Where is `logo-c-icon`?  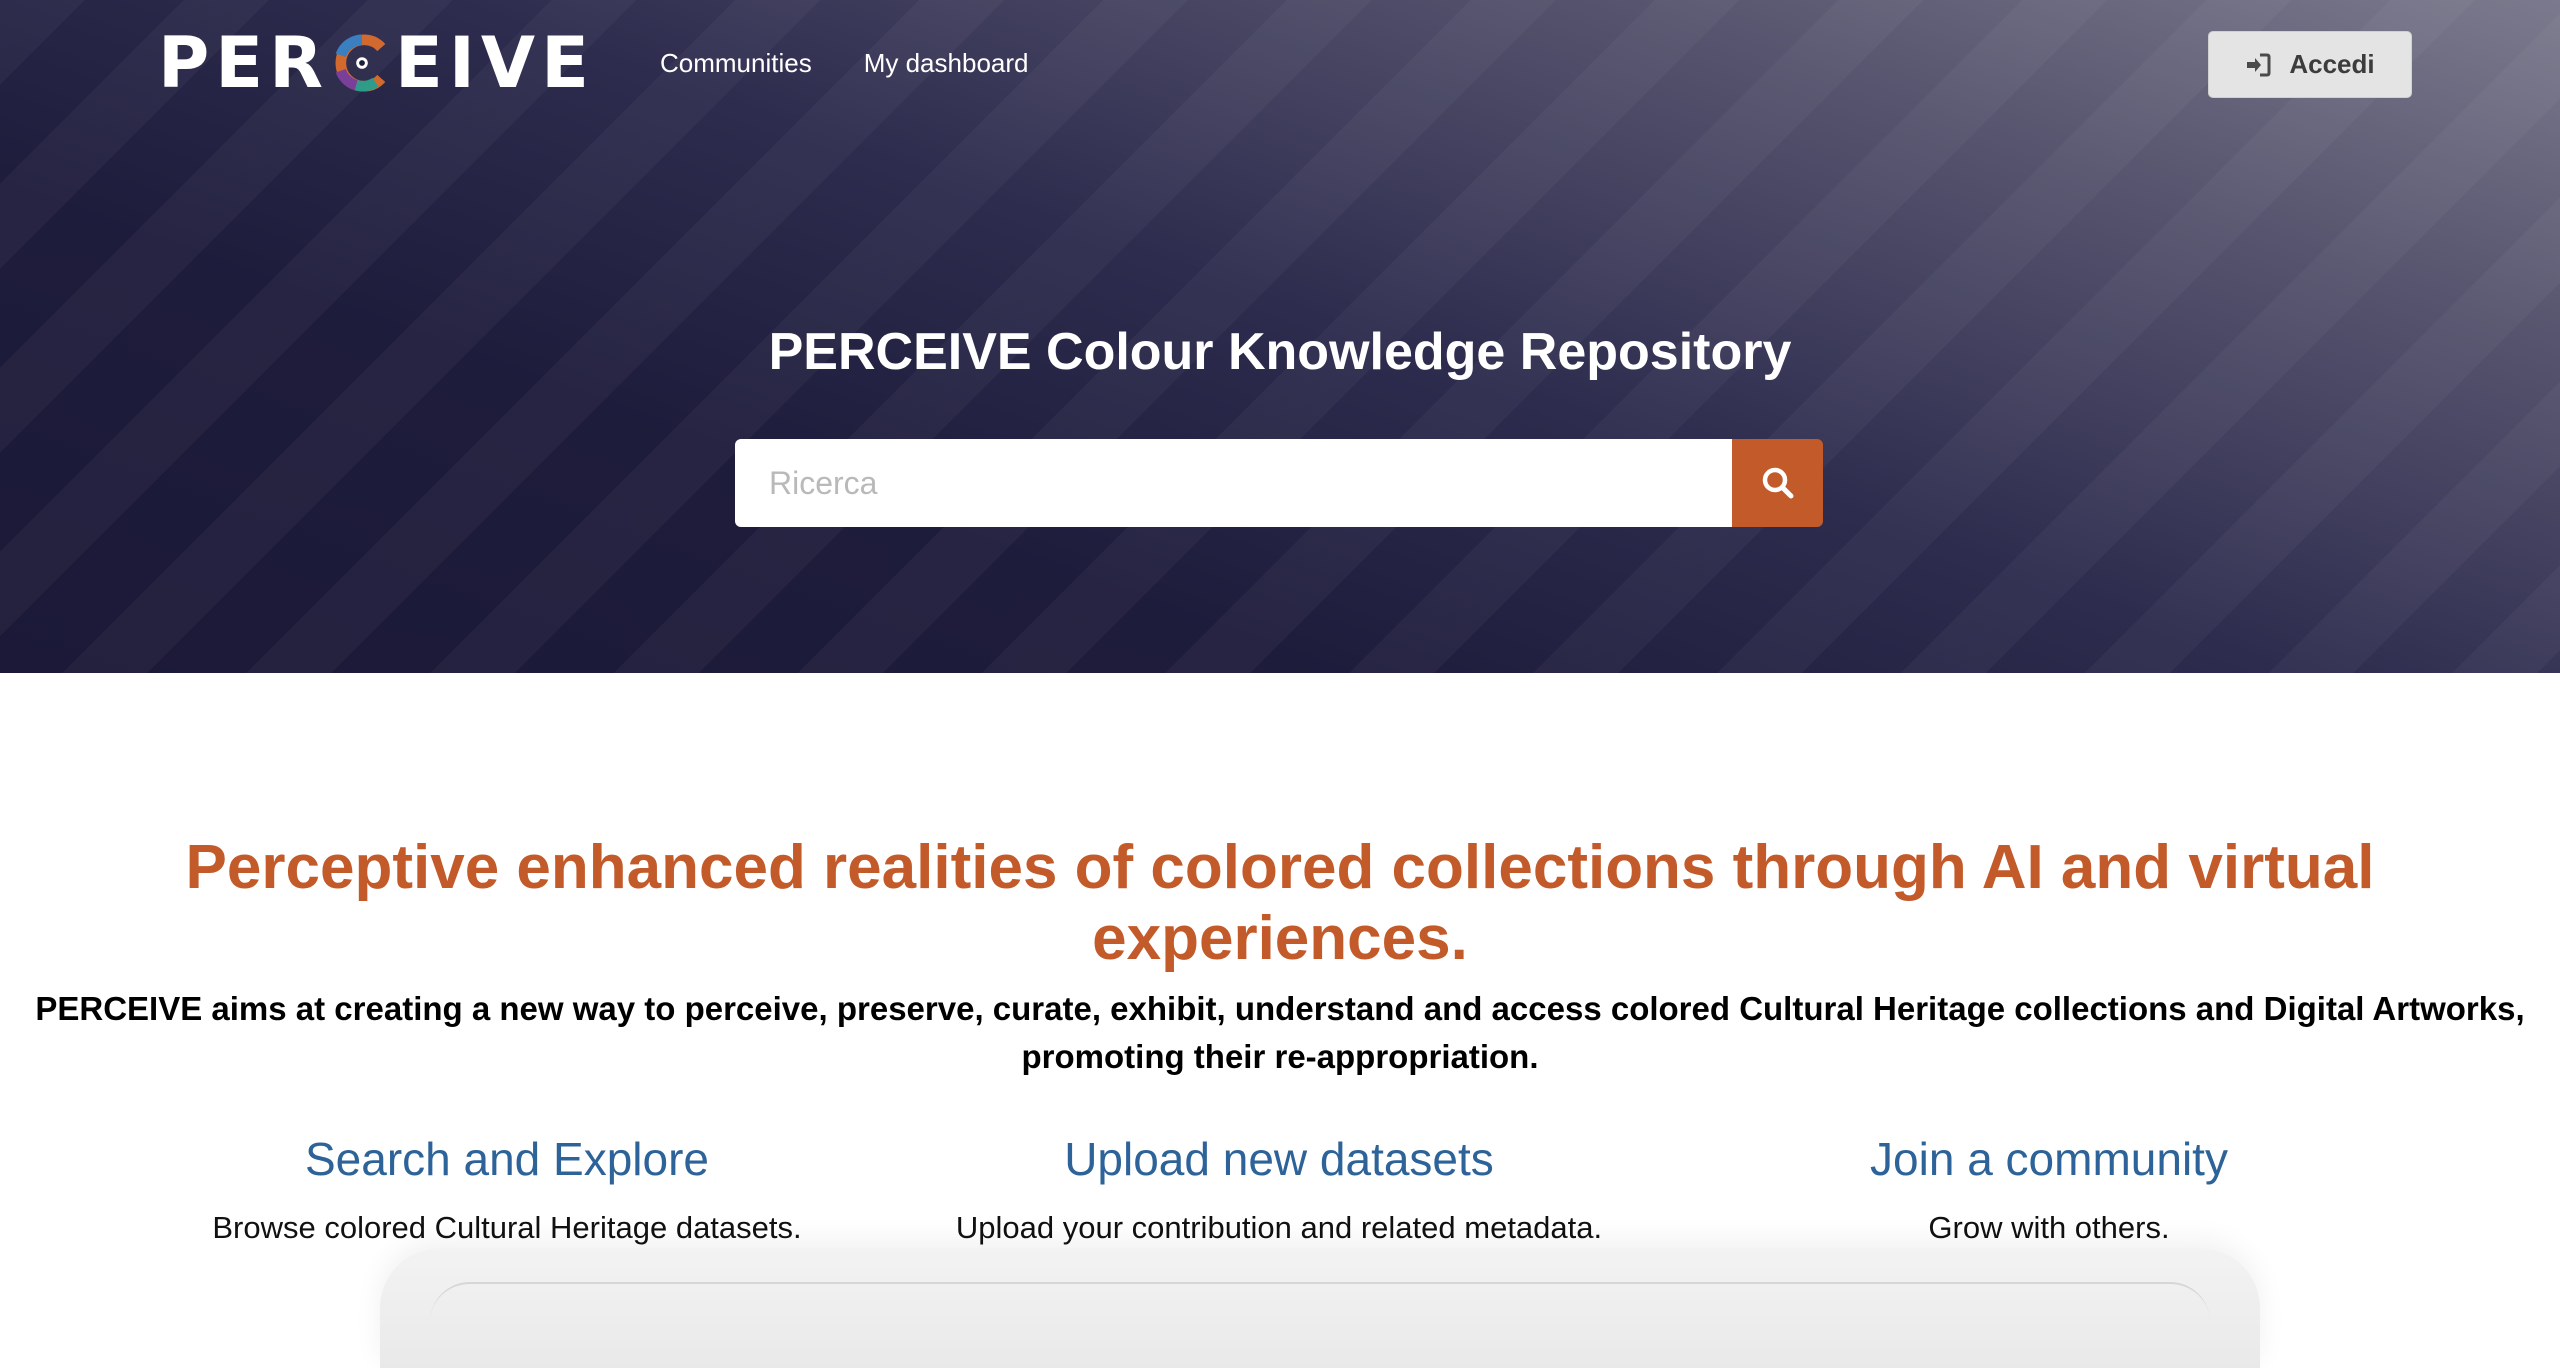
logo-c-icon is located at coordinates (360, 63).